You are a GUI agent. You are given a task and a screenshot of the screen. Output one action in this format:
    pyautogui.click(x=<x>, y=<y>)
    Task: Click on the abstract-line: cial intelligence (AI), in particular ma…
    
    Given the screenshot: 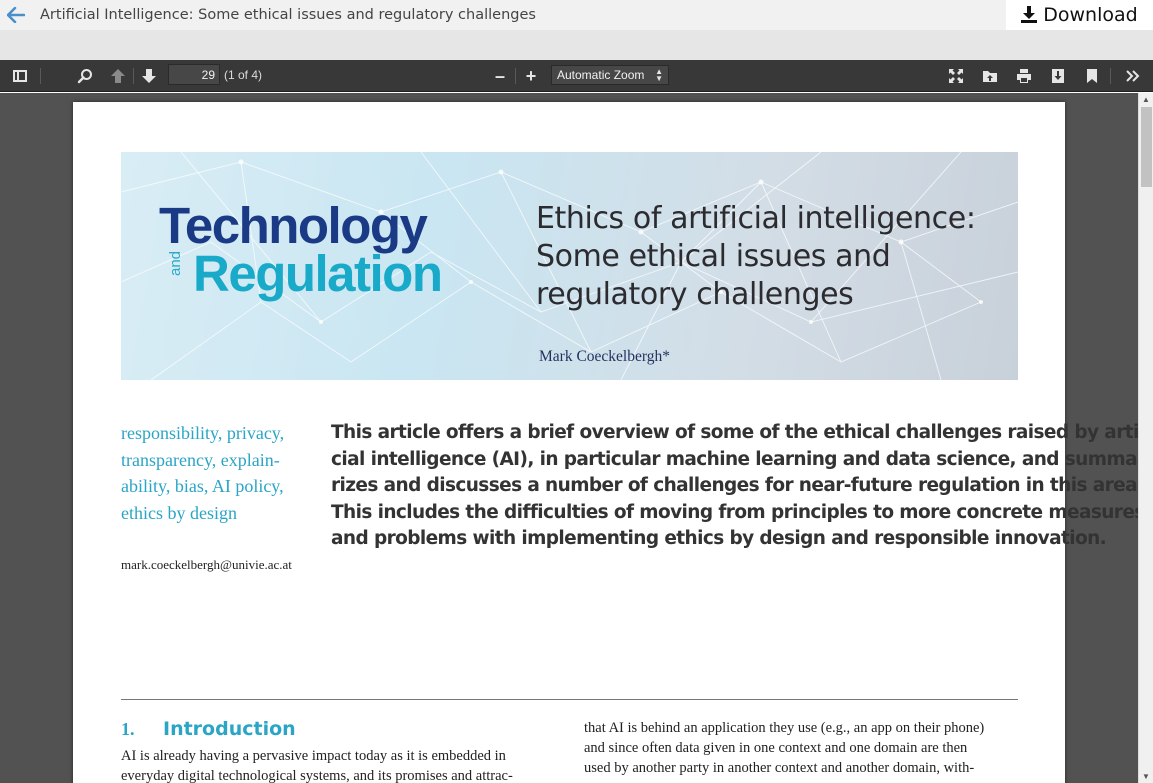 What is the action you would take?
    pyautogui.click(x=734, y=459)
    